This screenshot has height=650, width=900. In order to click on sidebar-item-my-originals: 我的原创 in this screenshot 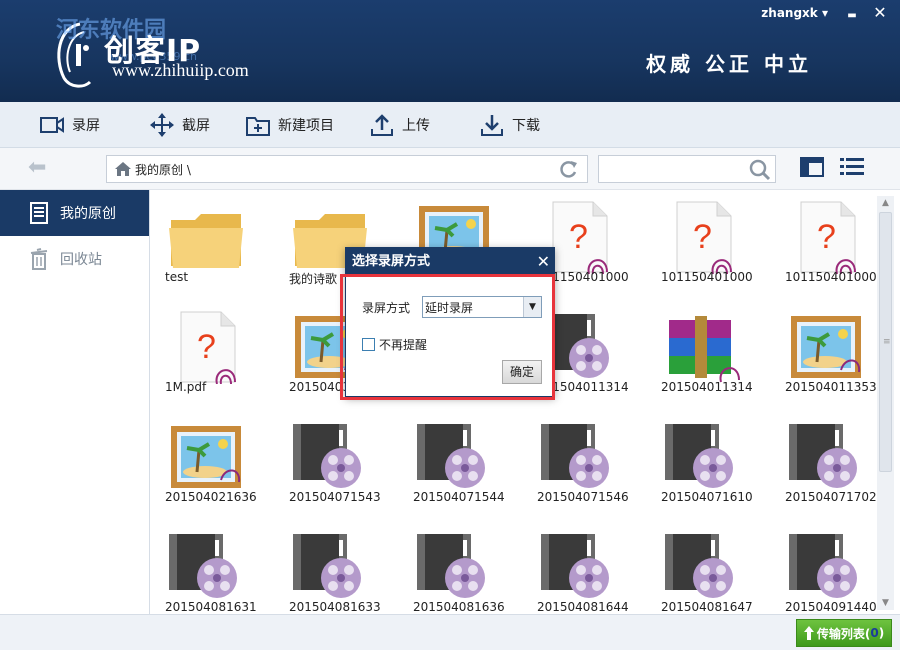, I will do `click(74, 213)`.